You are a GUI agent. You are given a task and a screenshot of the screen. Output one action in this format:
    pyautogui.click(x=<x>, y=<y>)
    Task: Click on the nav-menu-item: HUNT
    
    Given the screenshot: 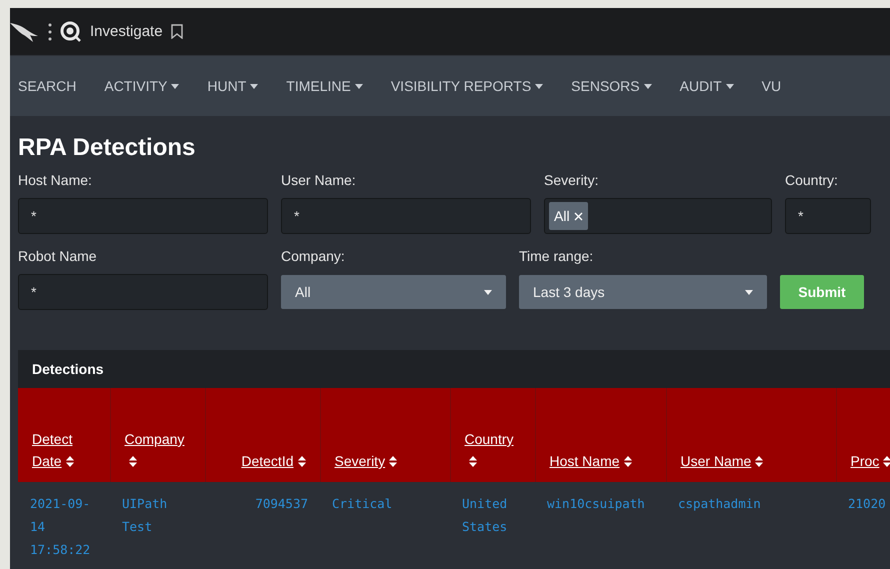 What is the action you would take?
    pyautogui.click(x=232, y=86)
    